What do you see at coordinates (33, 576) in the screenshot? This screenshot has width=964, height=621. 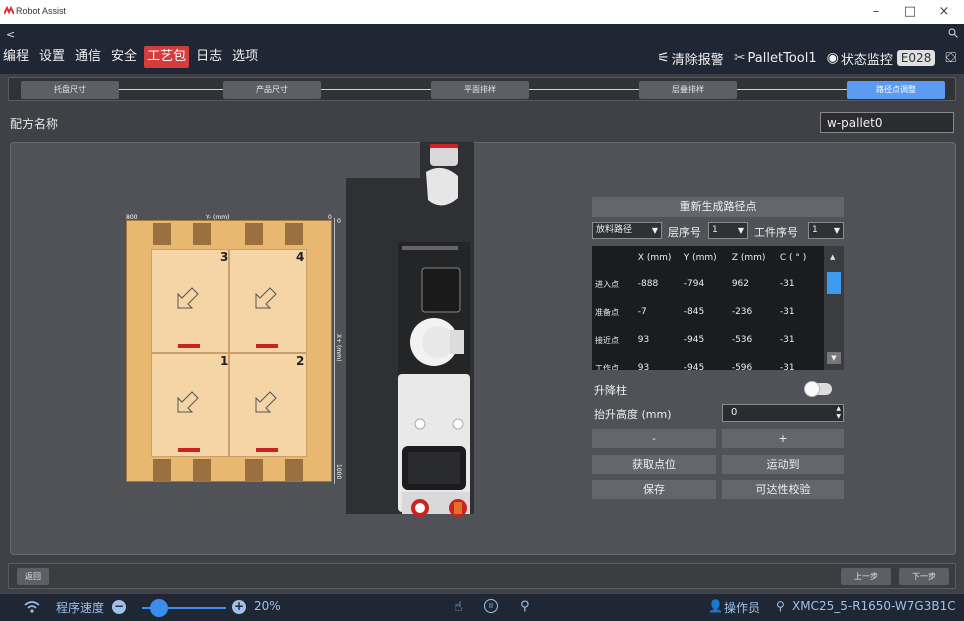 I see `return-button: 返回` at bounding box center [33, 576].